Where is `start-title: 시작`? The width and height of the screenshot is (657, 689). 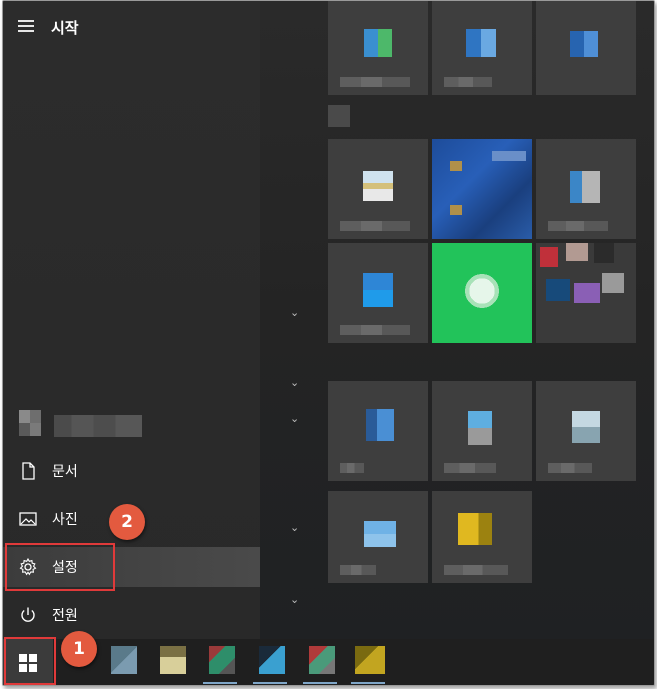
start-title: 시작 is located at coordinates (65, 28).